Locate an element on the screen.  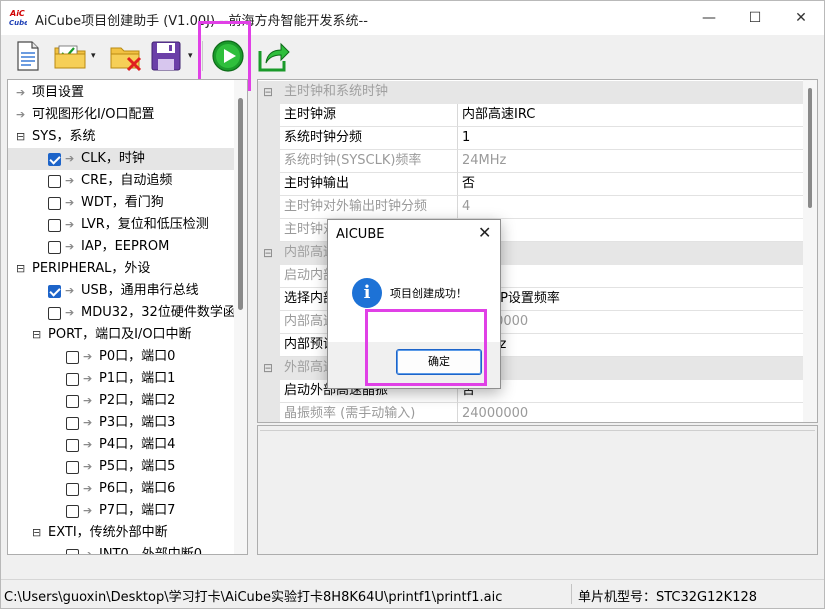
tree-item: ⊟ SYS，系统 is located at coordinates (121, 137).